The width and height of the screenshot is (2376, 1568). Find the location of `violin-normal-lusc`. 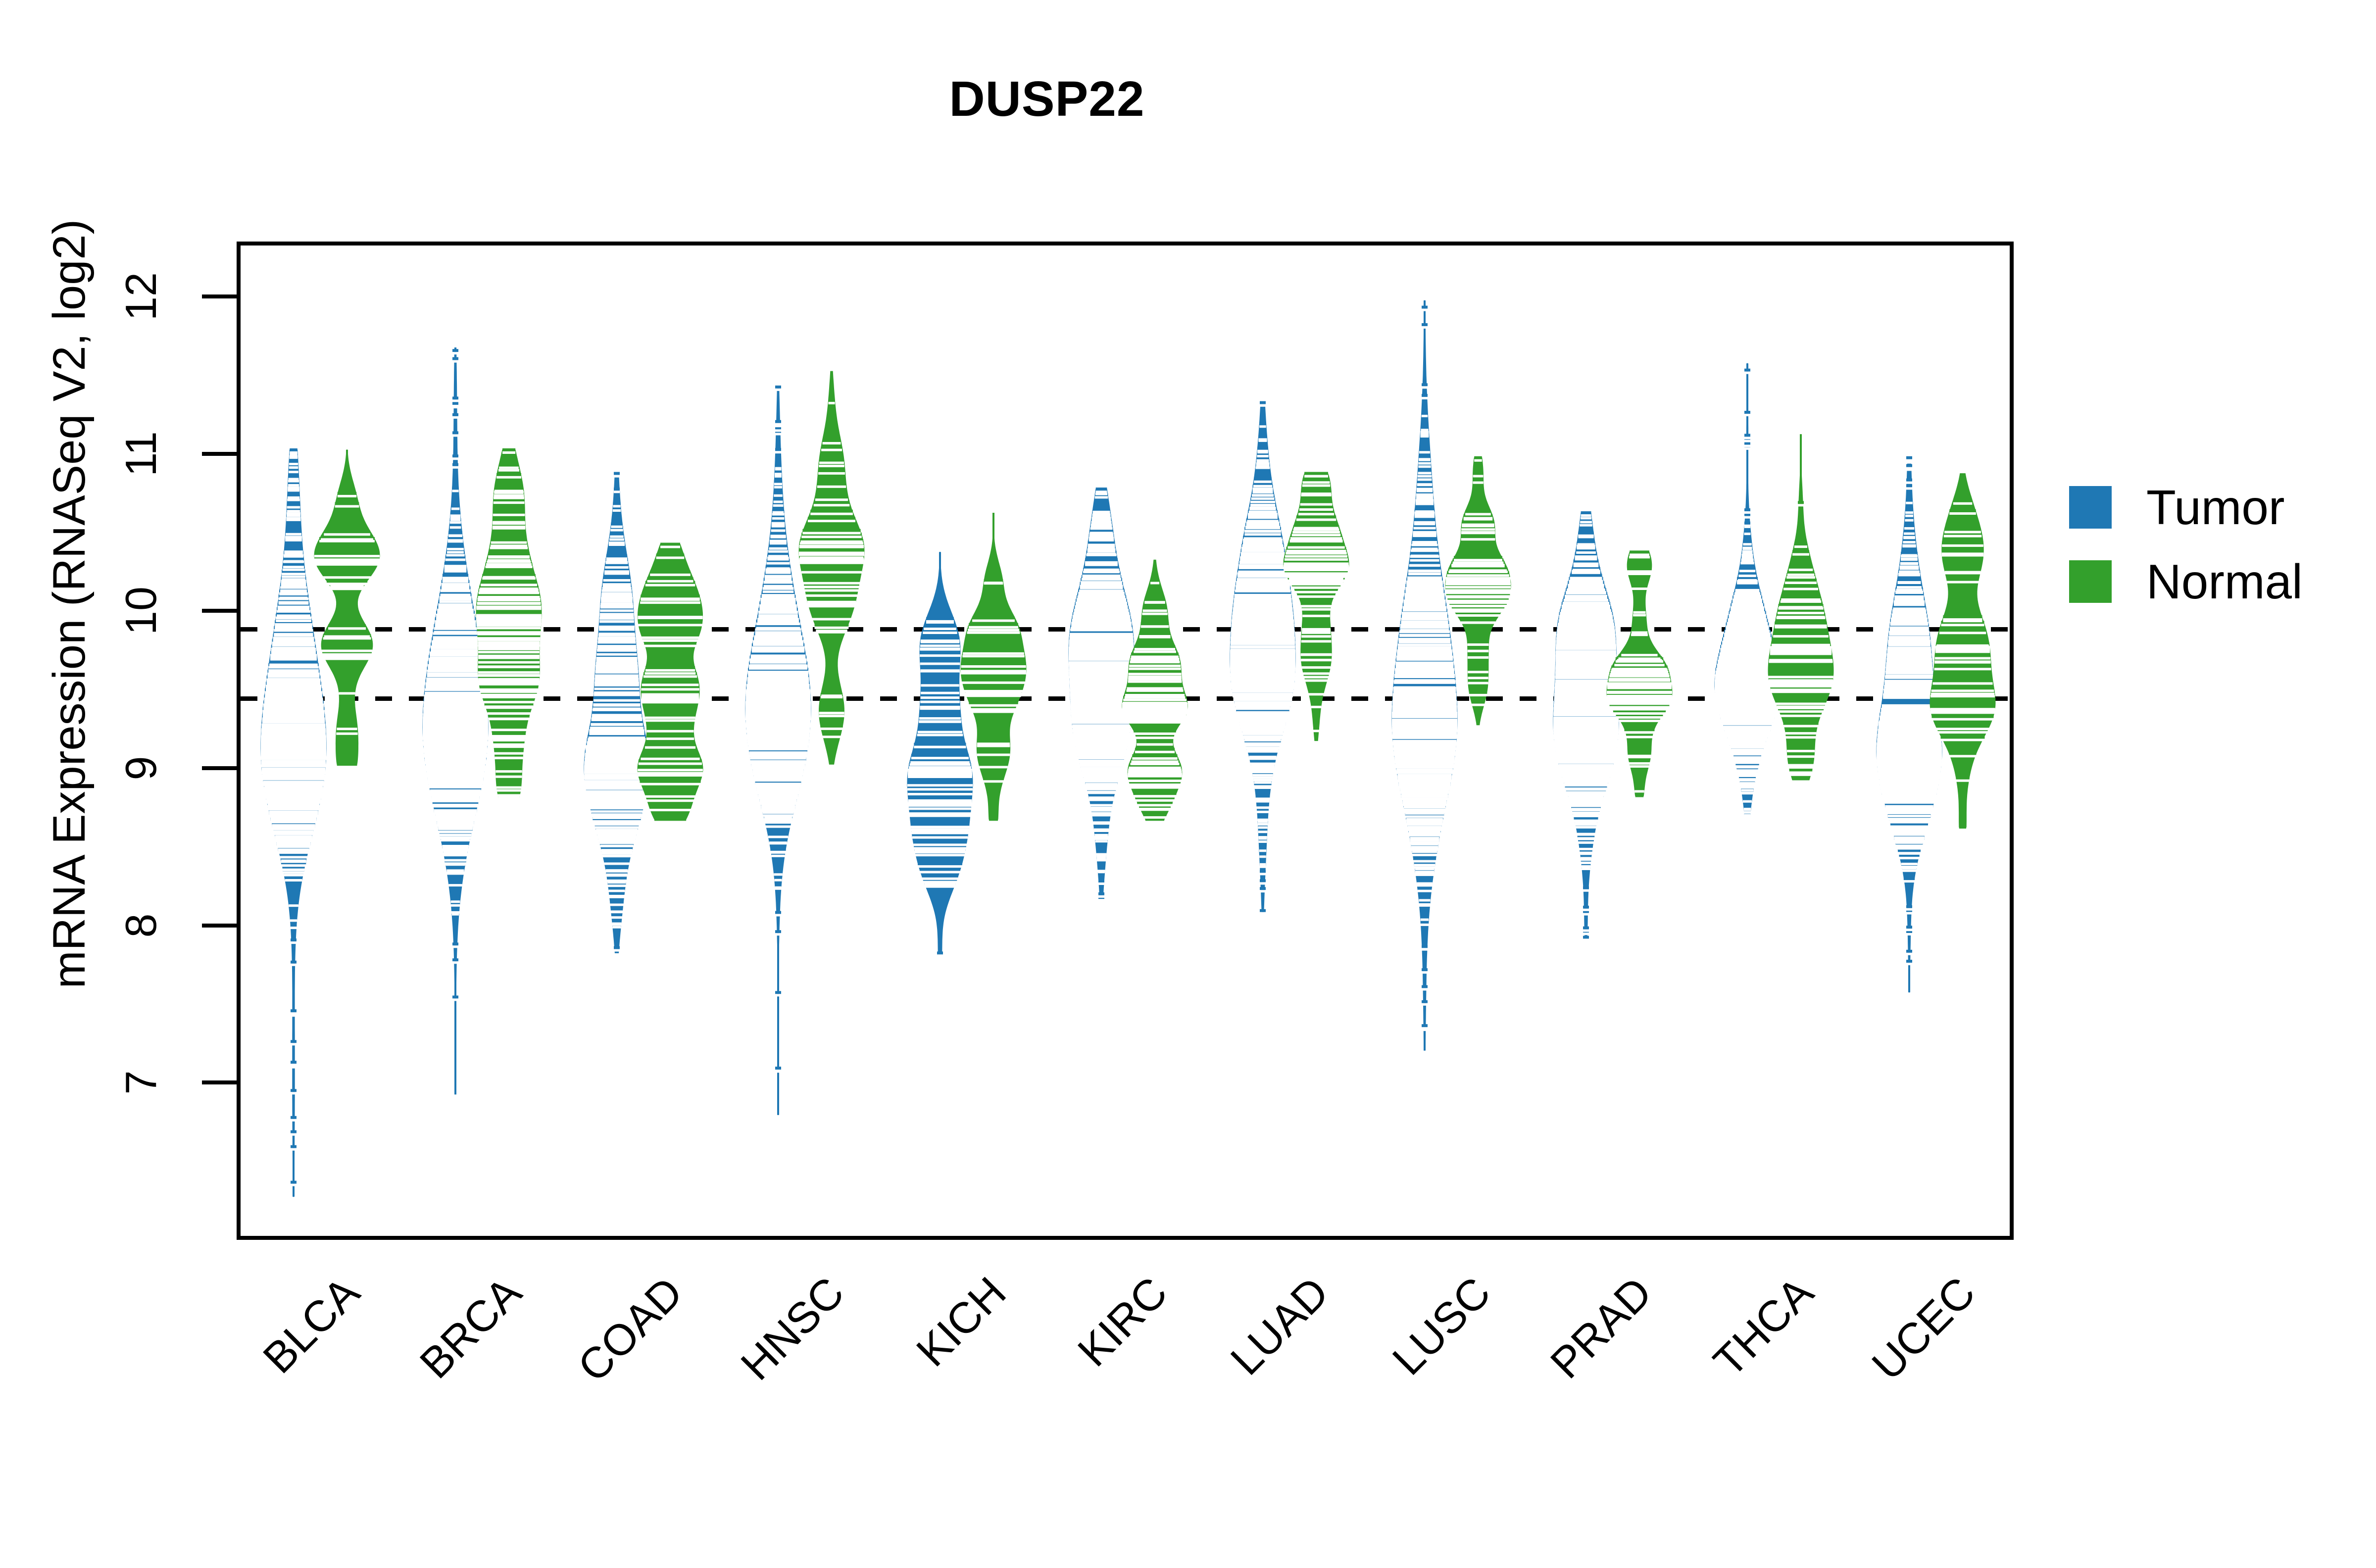

violin-normal-lusc is located at coordinates (1478, 740).